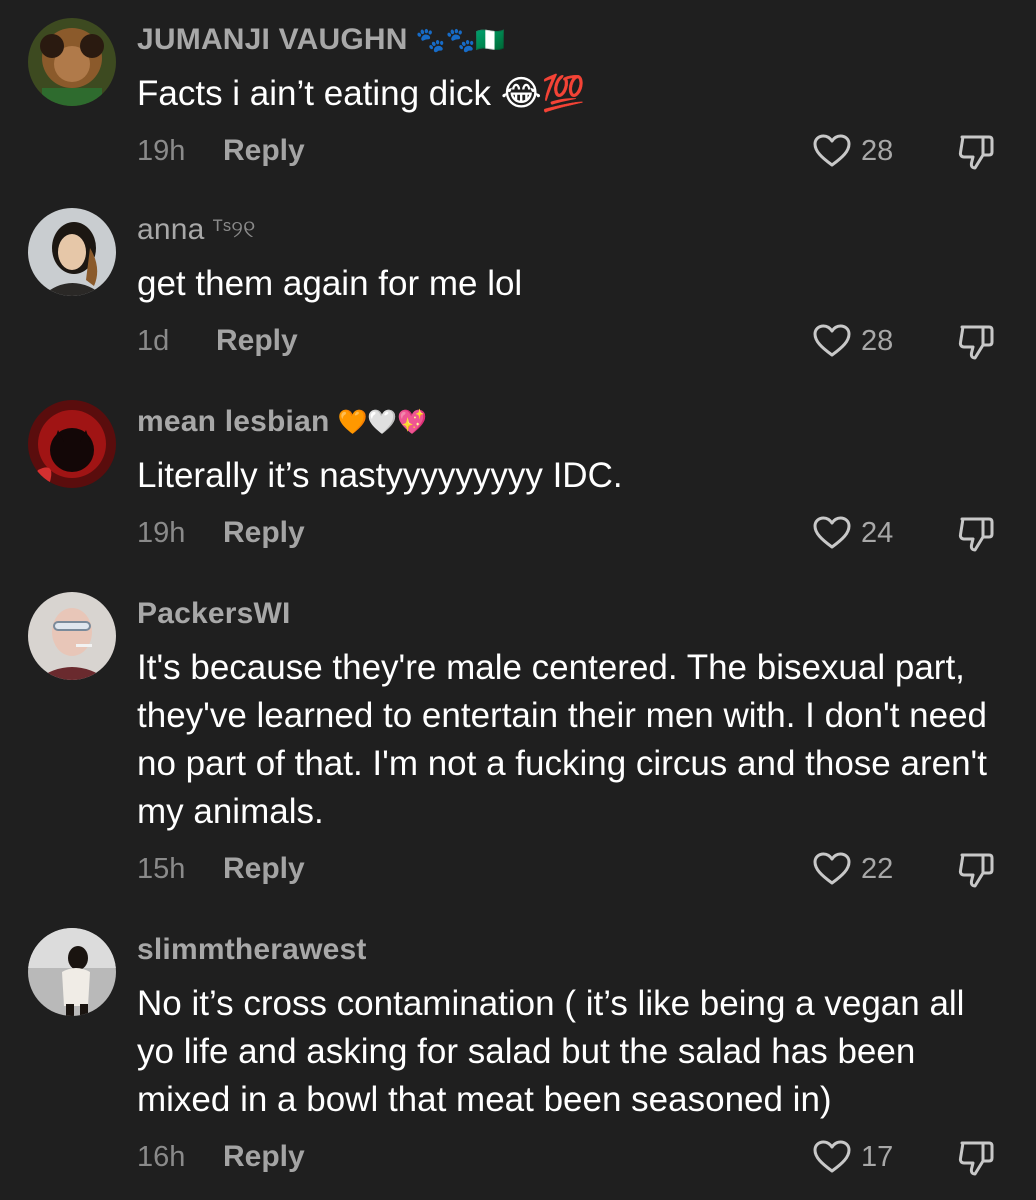 The height and width of the screenshot is (1200, 1036). What do you see at coordinates (234, 229) in the screenshot?
I see `user-badge: ᵀˢ୨୧` at bounding box center [234, 229].